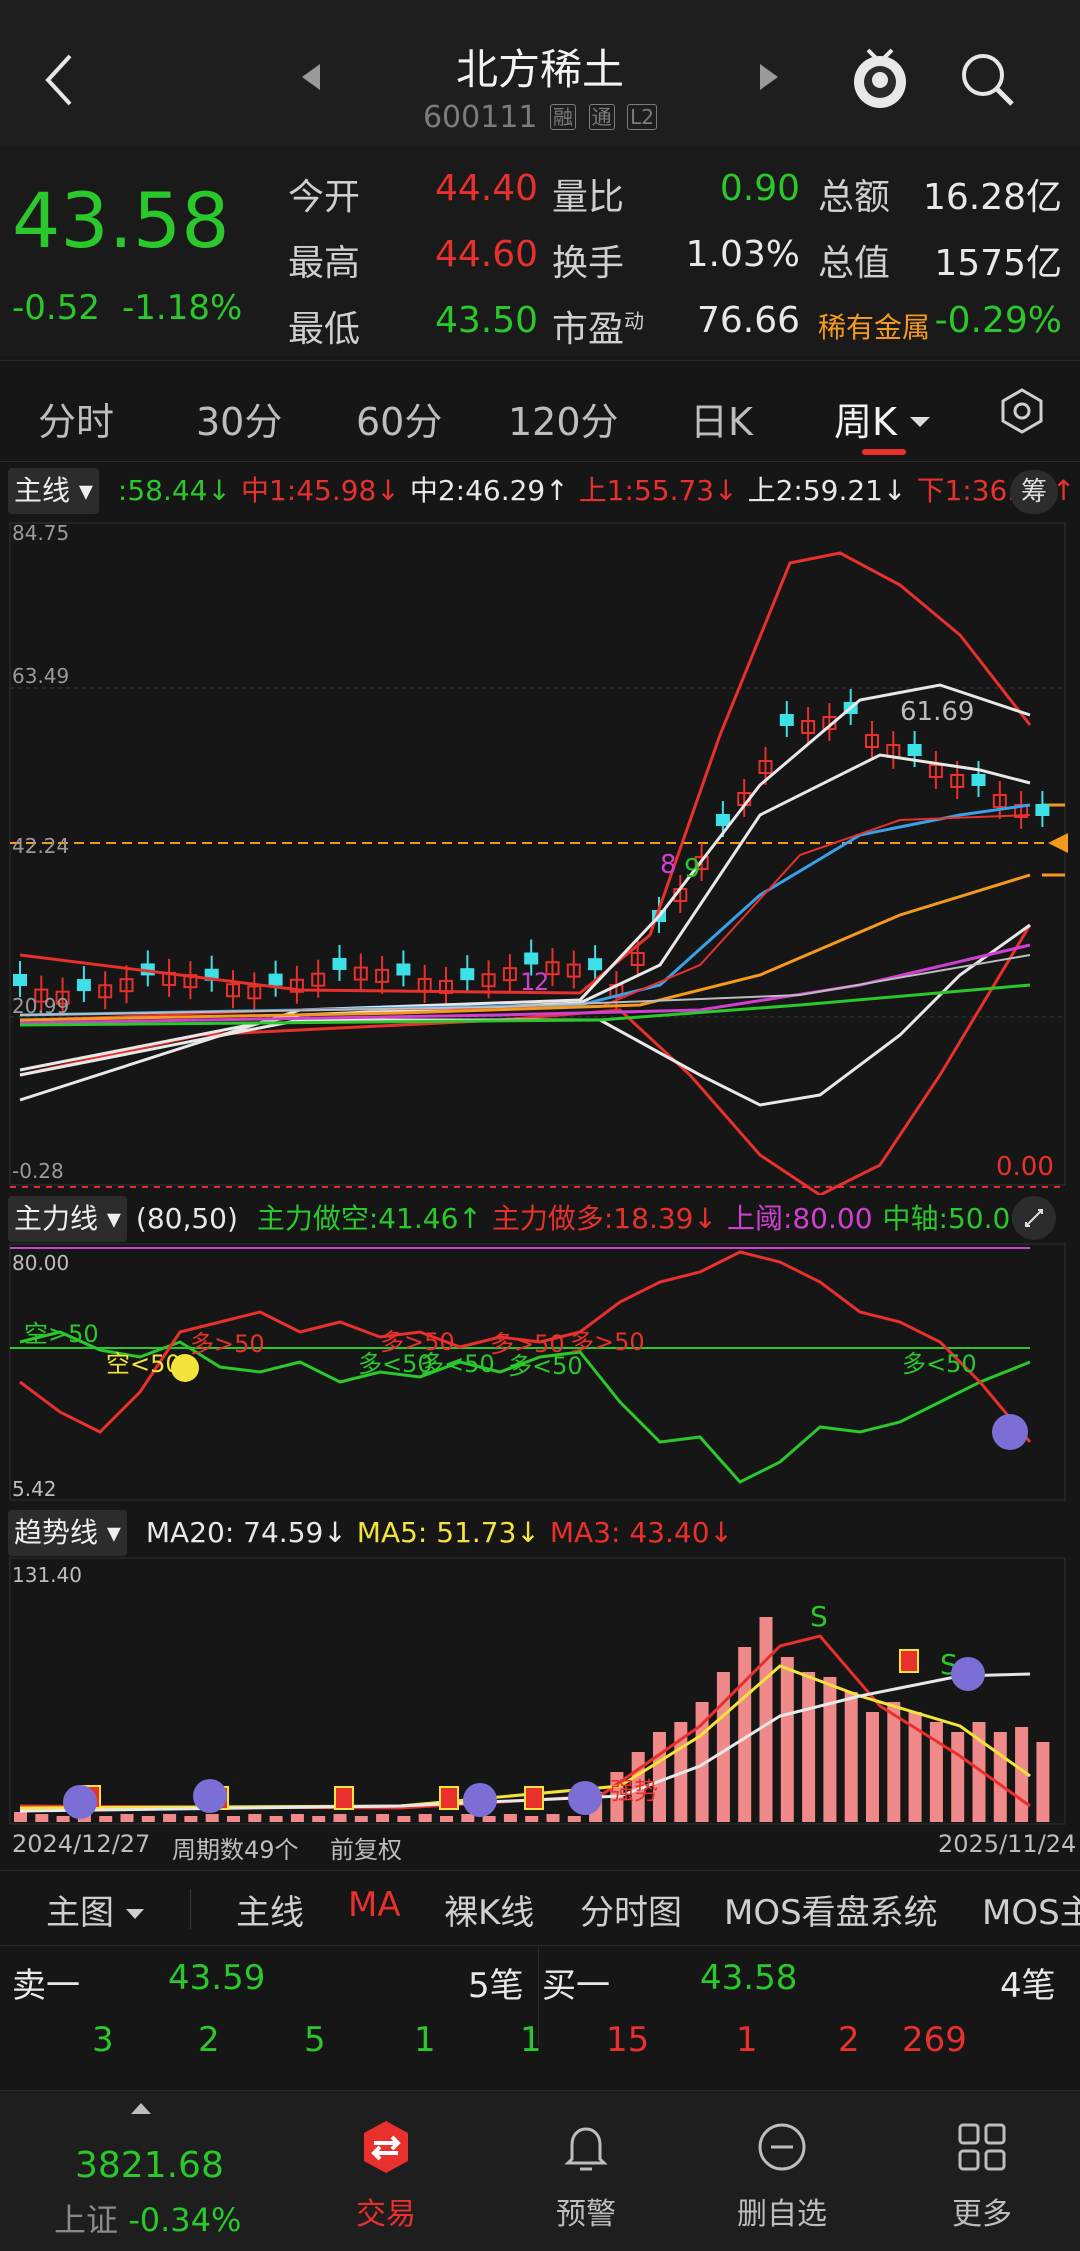 This screenshot has height=2251, width=1080. I want to click on toolbar-divider, so click(190, 1909).